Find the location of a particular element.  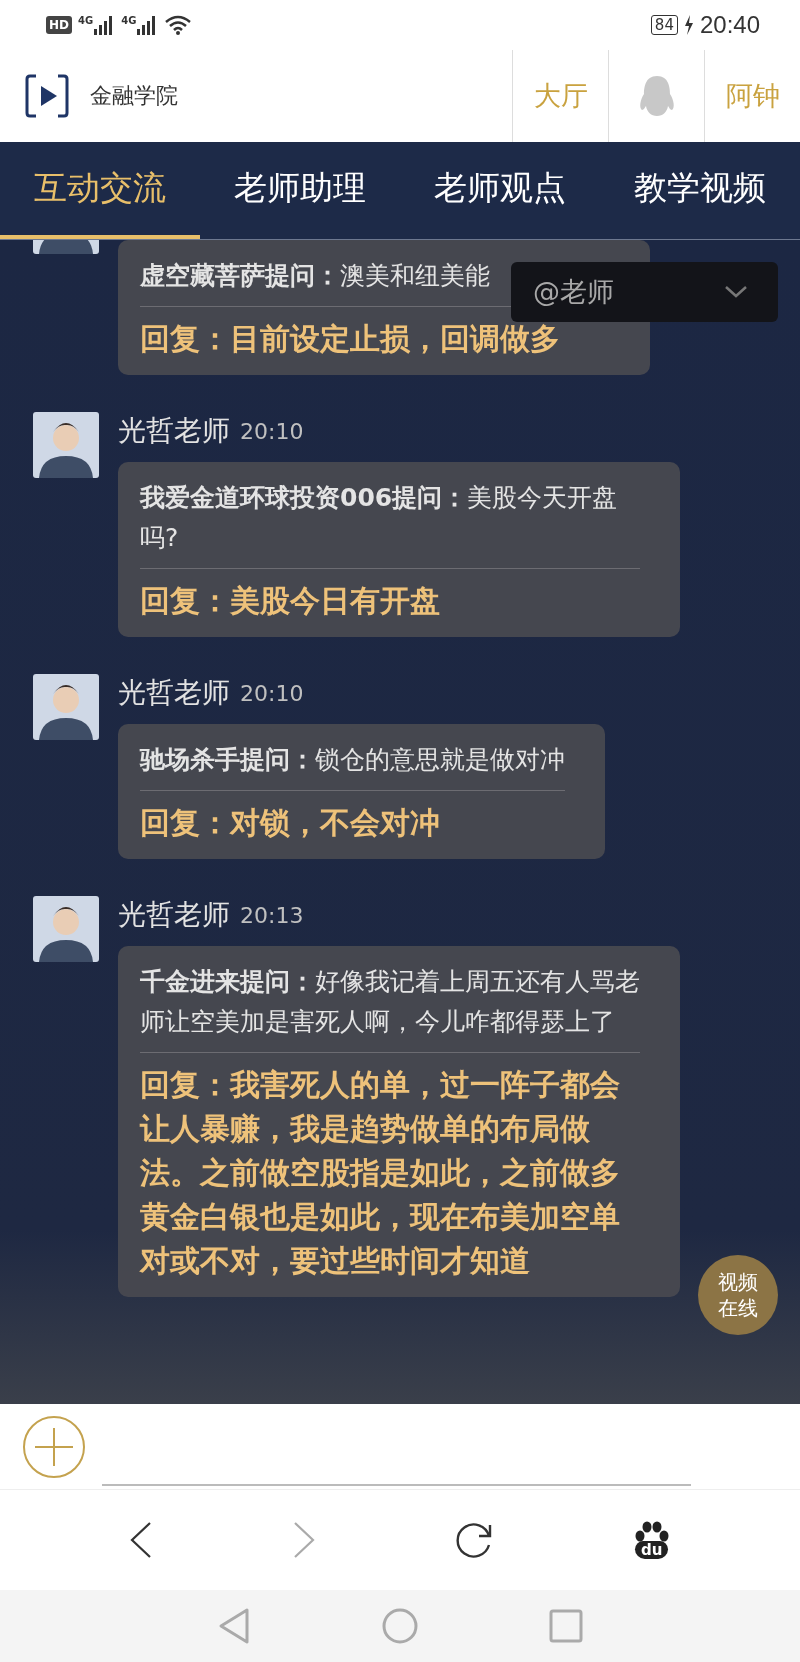

add-icon is located at coordinates (54, 1446).